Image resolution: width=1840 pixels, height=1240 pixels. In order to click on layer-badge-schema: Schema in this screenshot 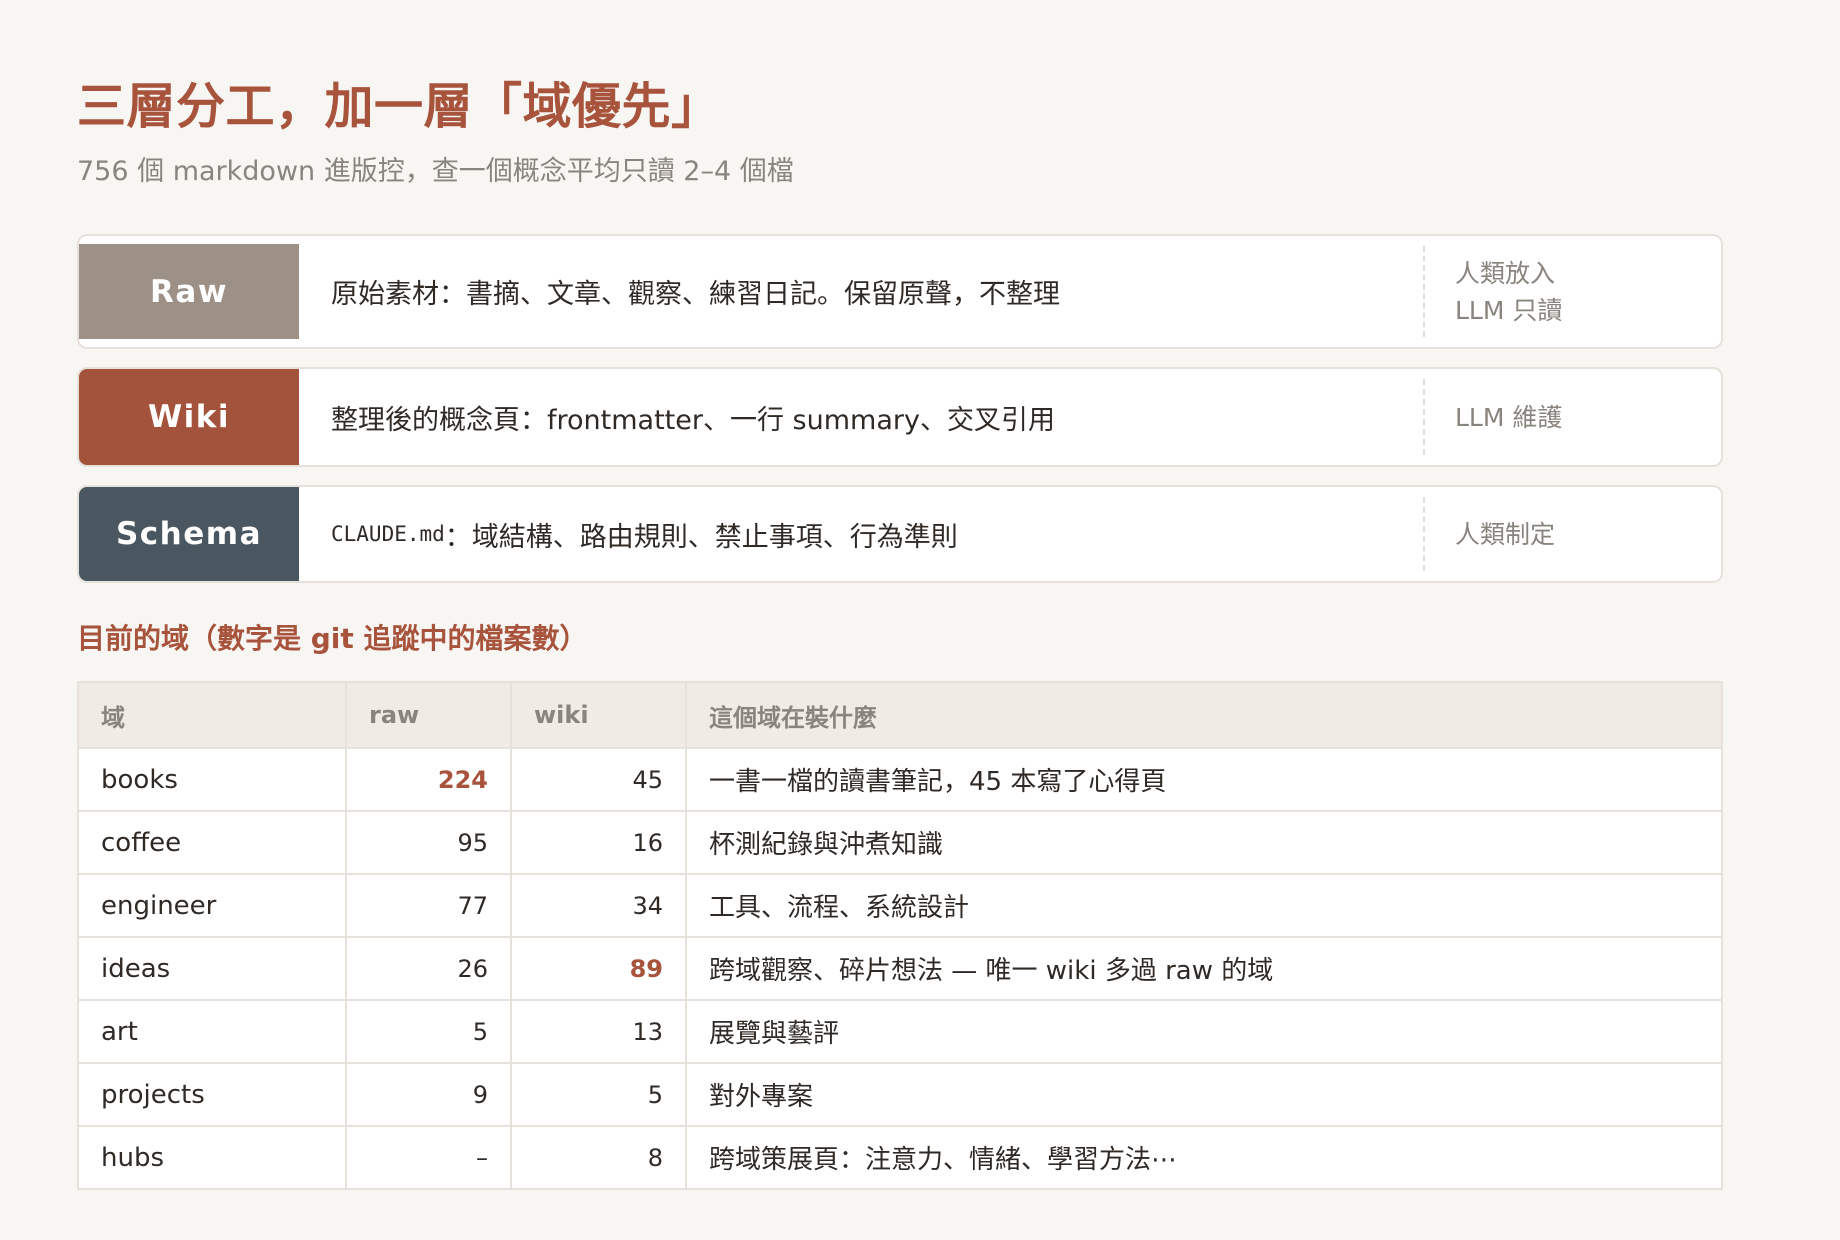, I will do `click(189, 534)`.